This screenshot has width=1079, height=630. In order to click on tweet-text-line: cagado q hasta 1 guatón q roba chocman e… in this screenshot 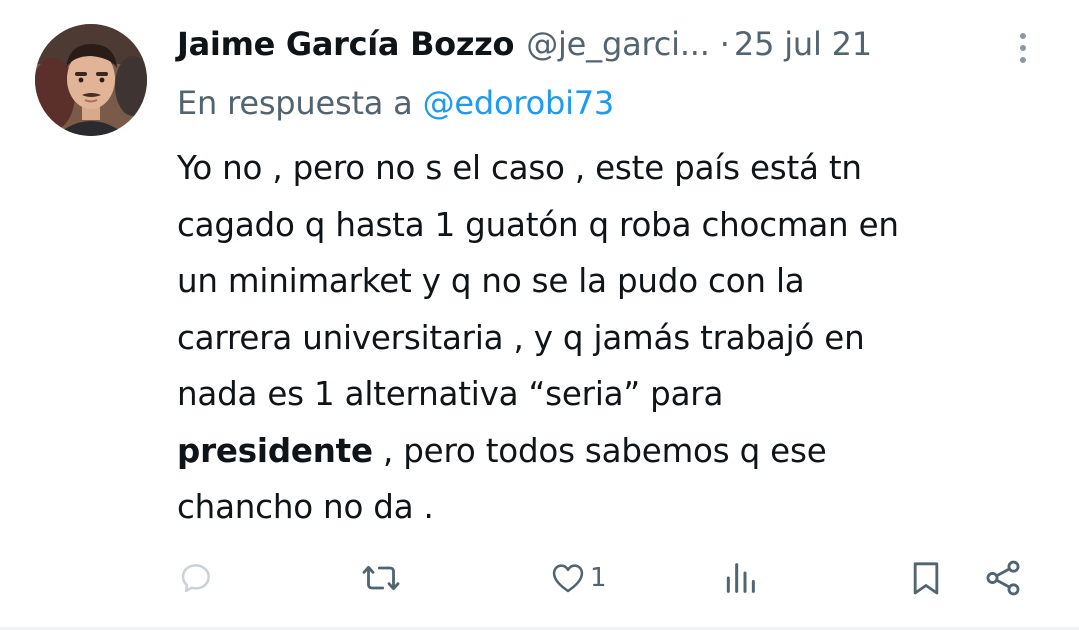, I will do `click(538, 224)`.